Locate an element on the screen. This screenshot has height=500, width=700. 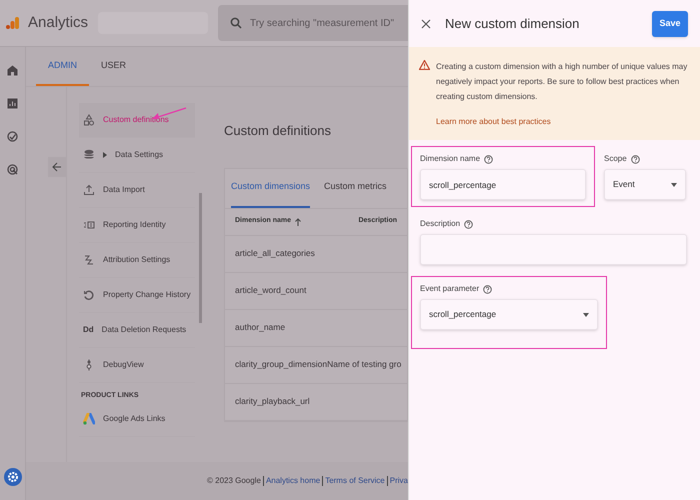
sidebar-item: Data Import is located at coordinates (137, 190).